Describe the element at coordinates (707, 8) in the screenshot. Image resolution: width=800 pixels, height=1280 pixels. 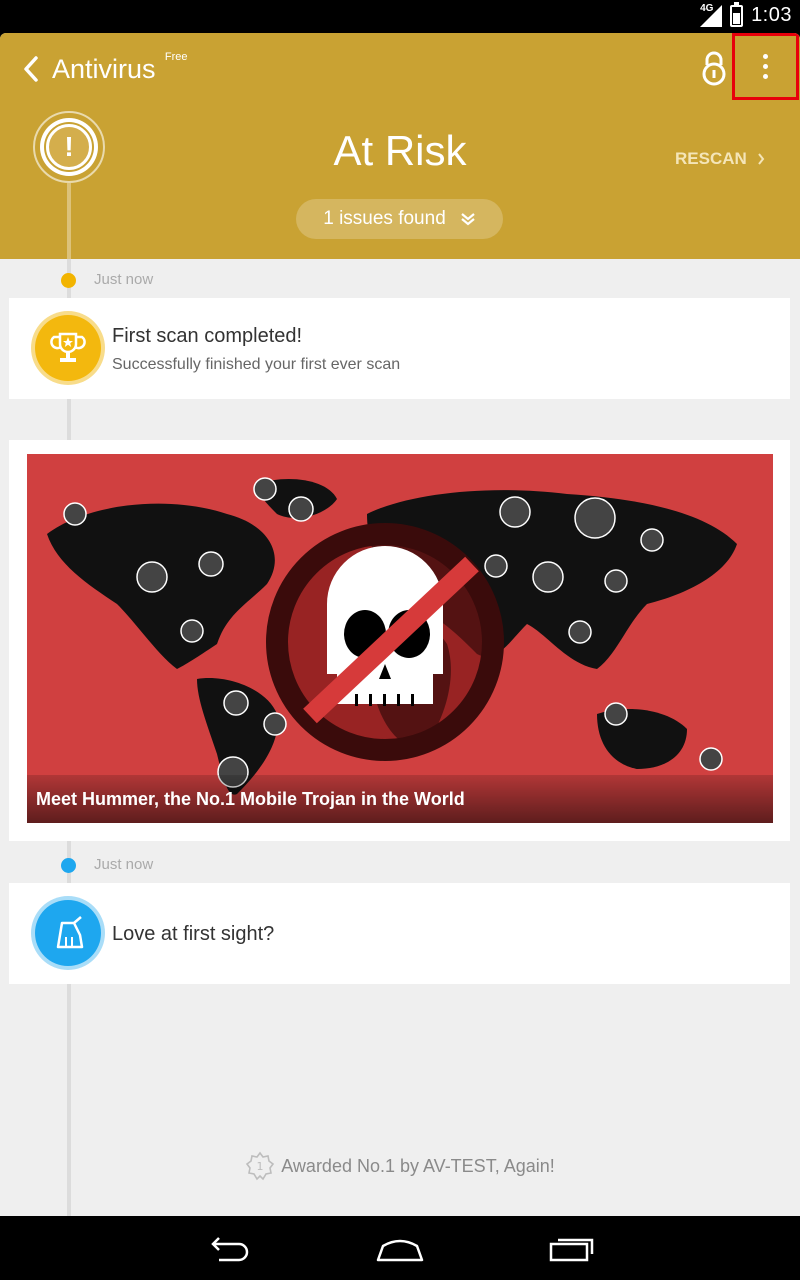
I see `network-type: 4G` at that location.